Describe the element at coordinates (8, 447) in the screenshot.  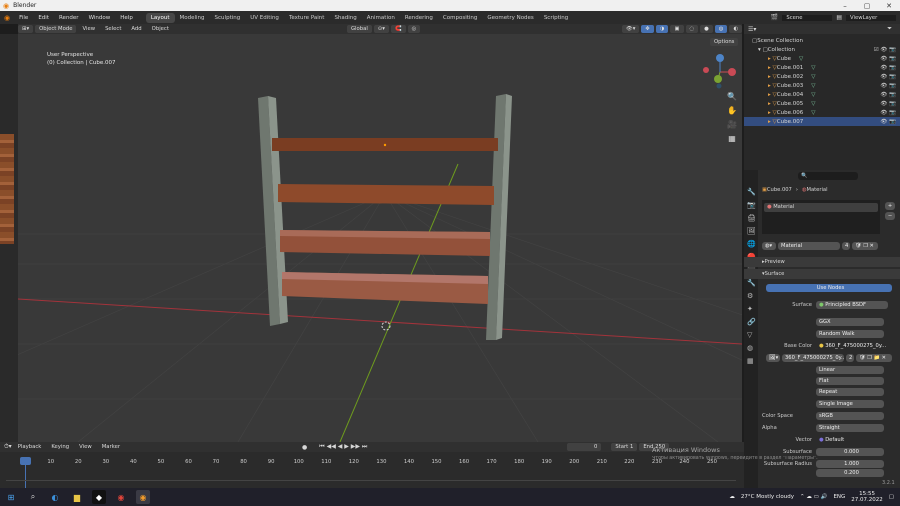
I see `clock-icon: ⏱▾` at that location.